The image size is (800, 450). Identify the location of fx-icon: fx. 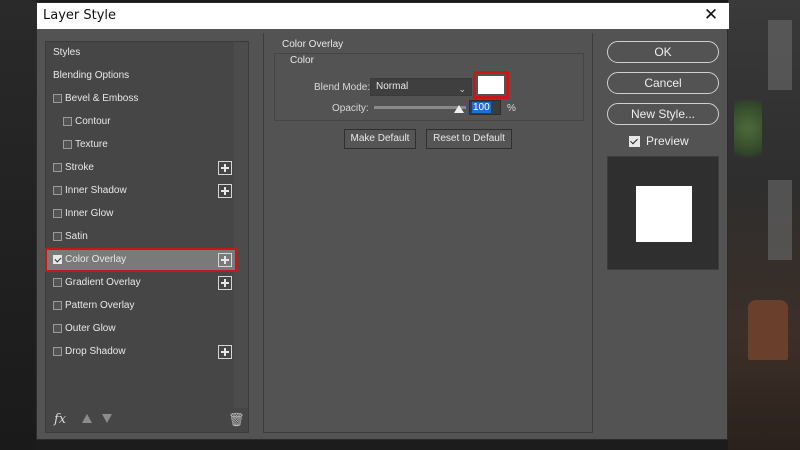
(60, 419).